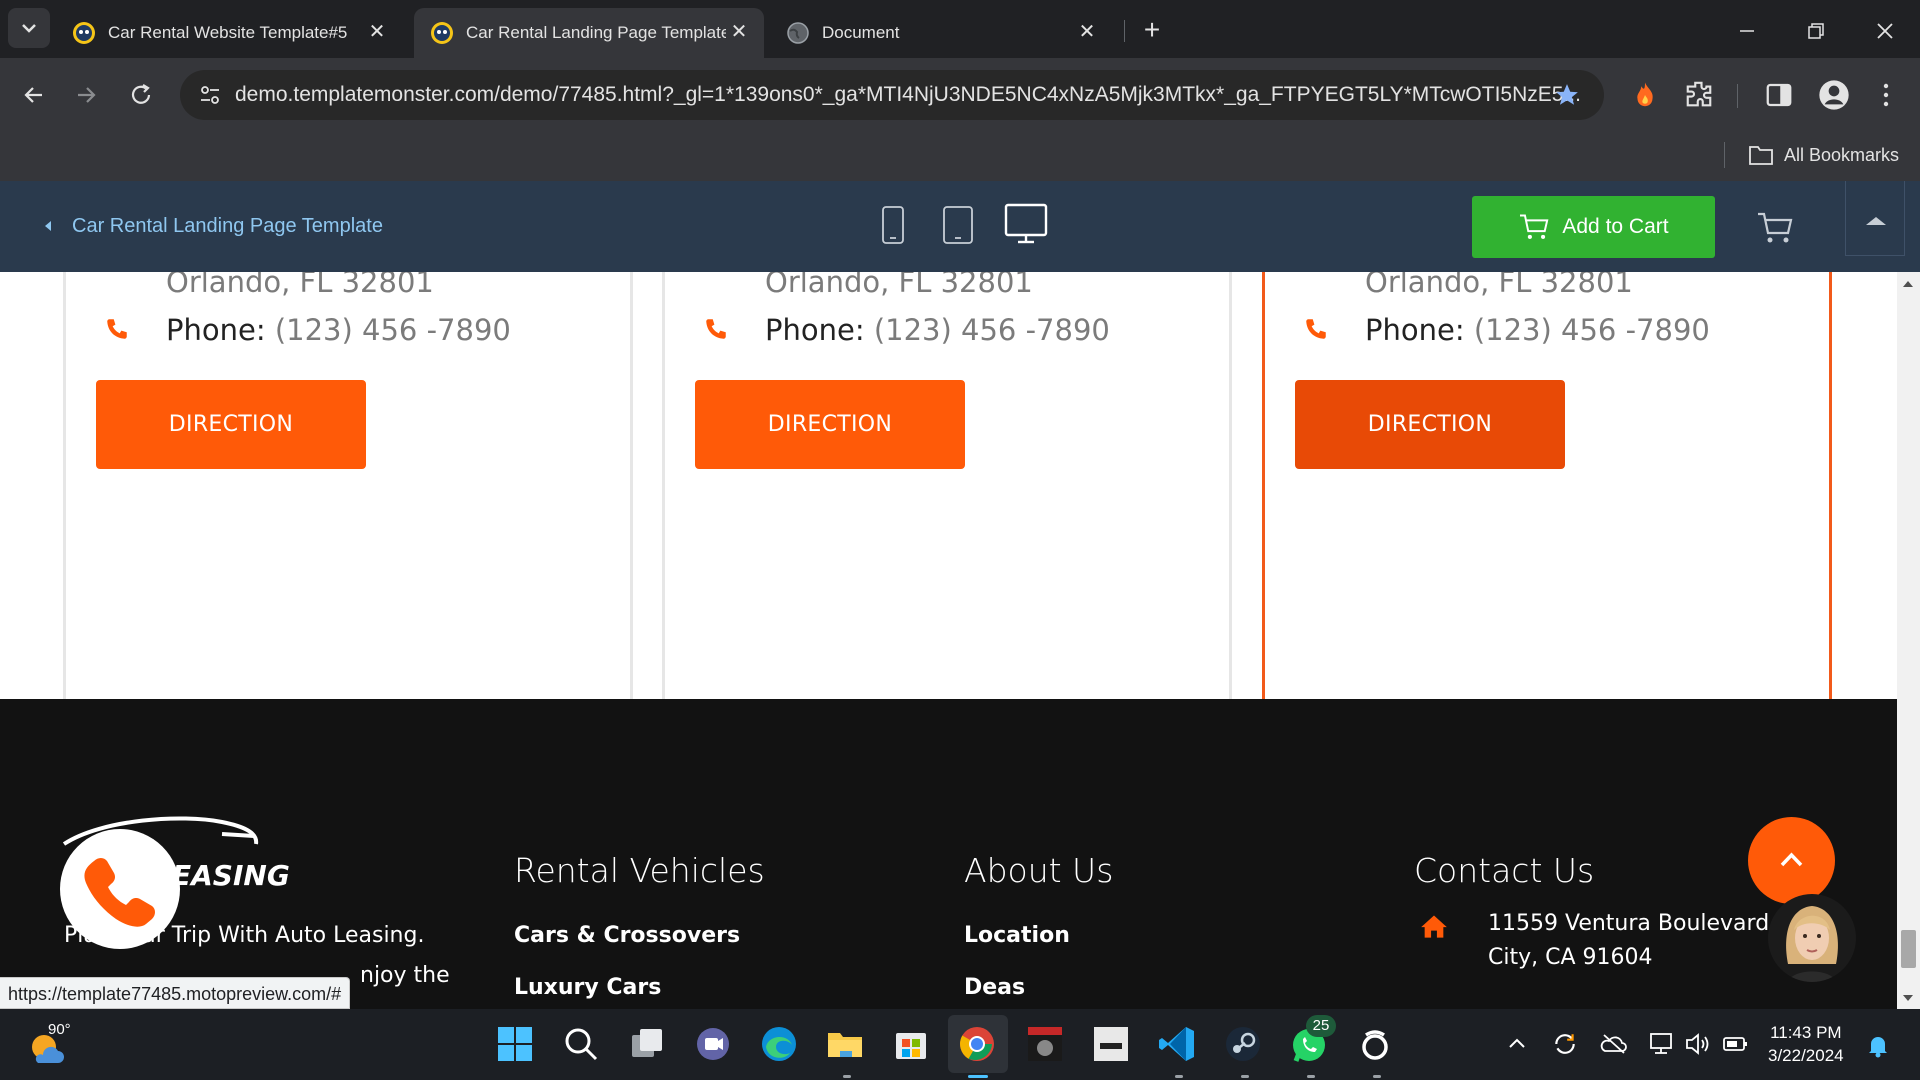 The height and width of the screenshot is (1080, 1920). Describe the element at coordinates (1806, 1055) in the screenshot. I see `clock-date: 3/22/2024` at that location.